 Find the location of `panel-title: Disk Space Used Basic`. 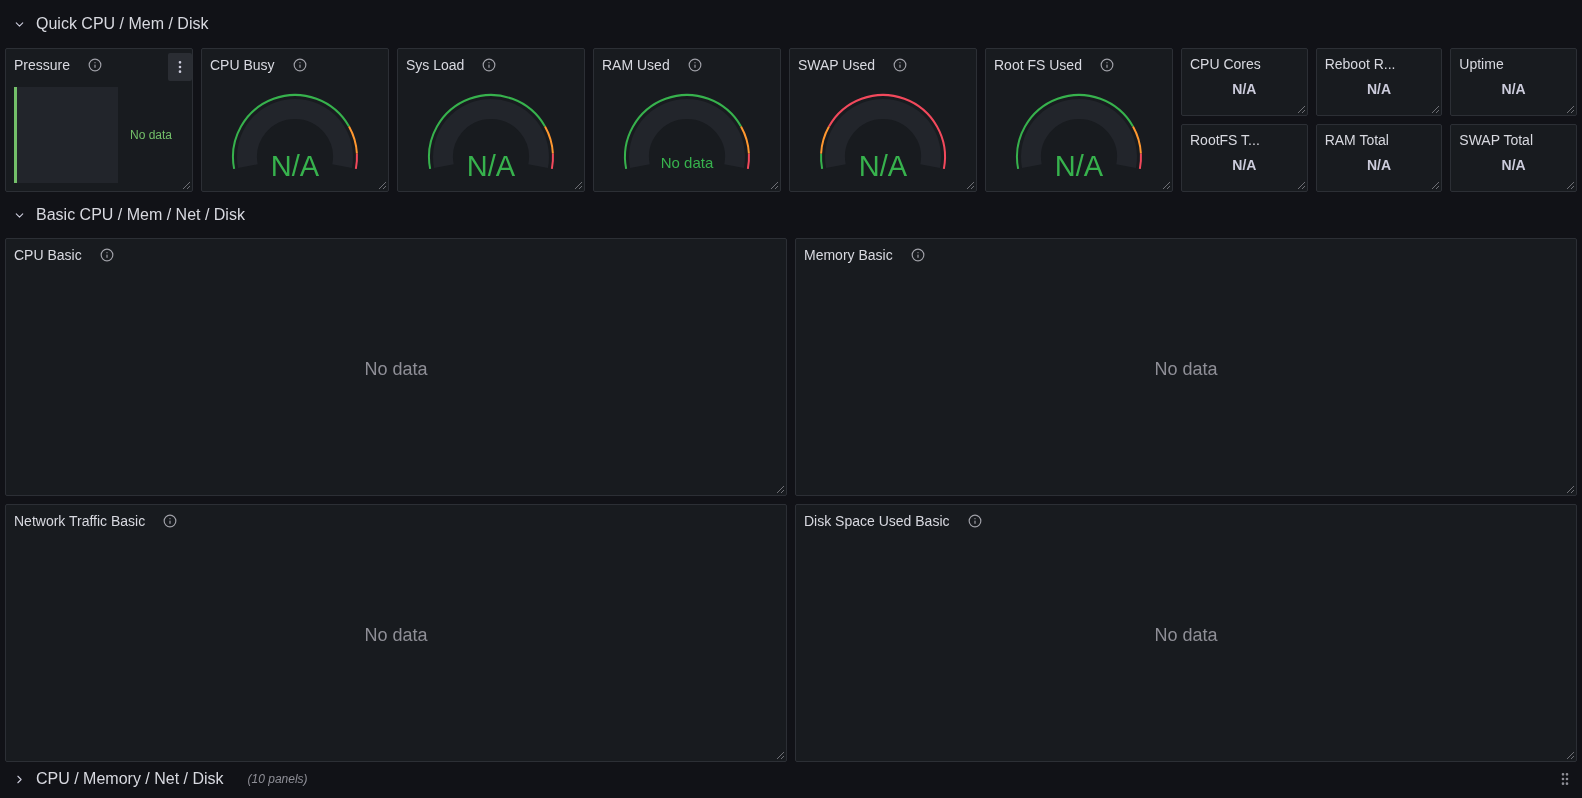

panel-title: Disk Space Used Basic is located at coordinates (877, 521).